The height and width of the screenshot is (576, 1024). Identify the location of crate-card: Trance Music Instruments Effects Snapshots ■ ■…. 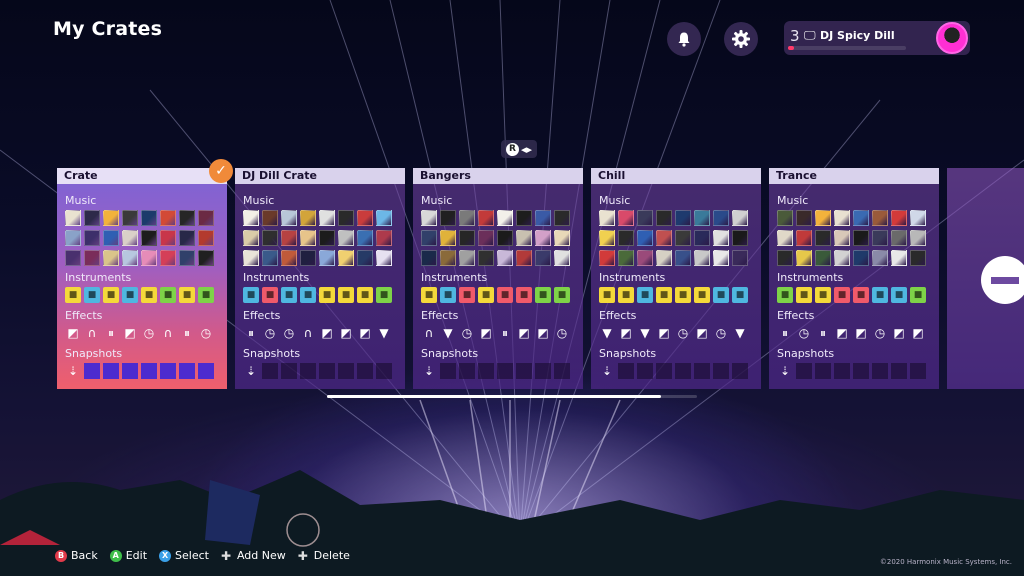
(854, 278).